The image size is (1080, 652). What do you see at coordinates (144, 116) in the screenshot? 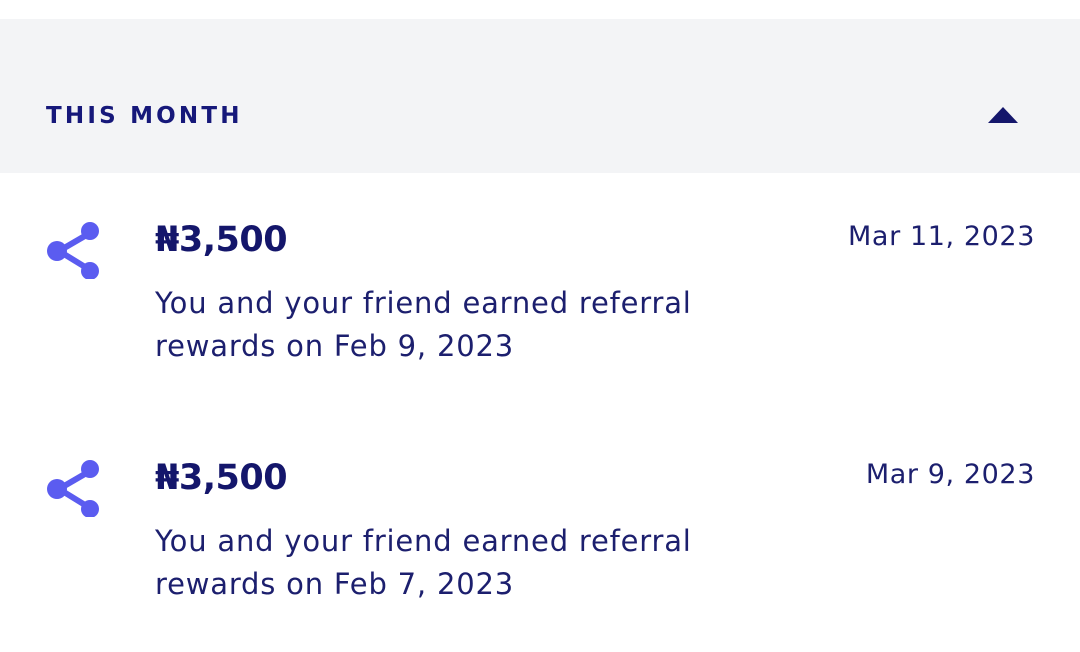
I see `section-title: THIS MONTH` at bounding box center [144, 116].